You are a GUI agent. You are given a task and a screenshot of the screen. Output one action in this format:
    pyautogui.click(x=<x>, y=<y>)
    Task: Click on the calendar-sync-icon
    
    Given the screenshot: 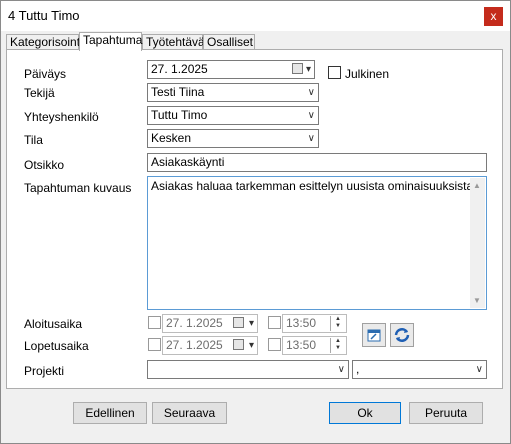 What is the action you would take?
    pyautogui.click(x=374, y=335)
    